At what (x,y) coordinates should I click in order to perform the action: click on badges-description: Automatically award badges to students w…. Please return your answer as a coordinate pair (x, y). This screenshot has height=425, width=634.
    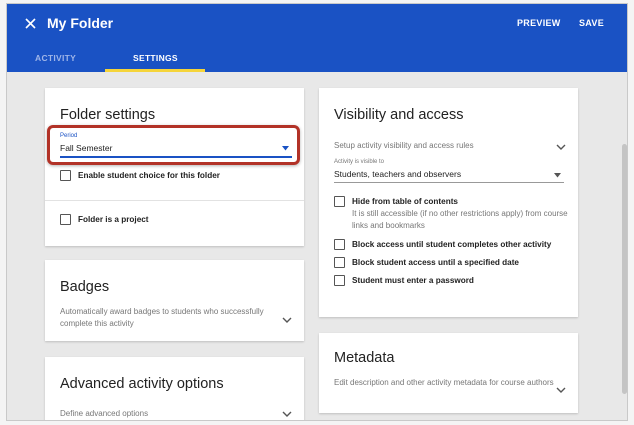
    Looking at the image, I should click on (162, 317).